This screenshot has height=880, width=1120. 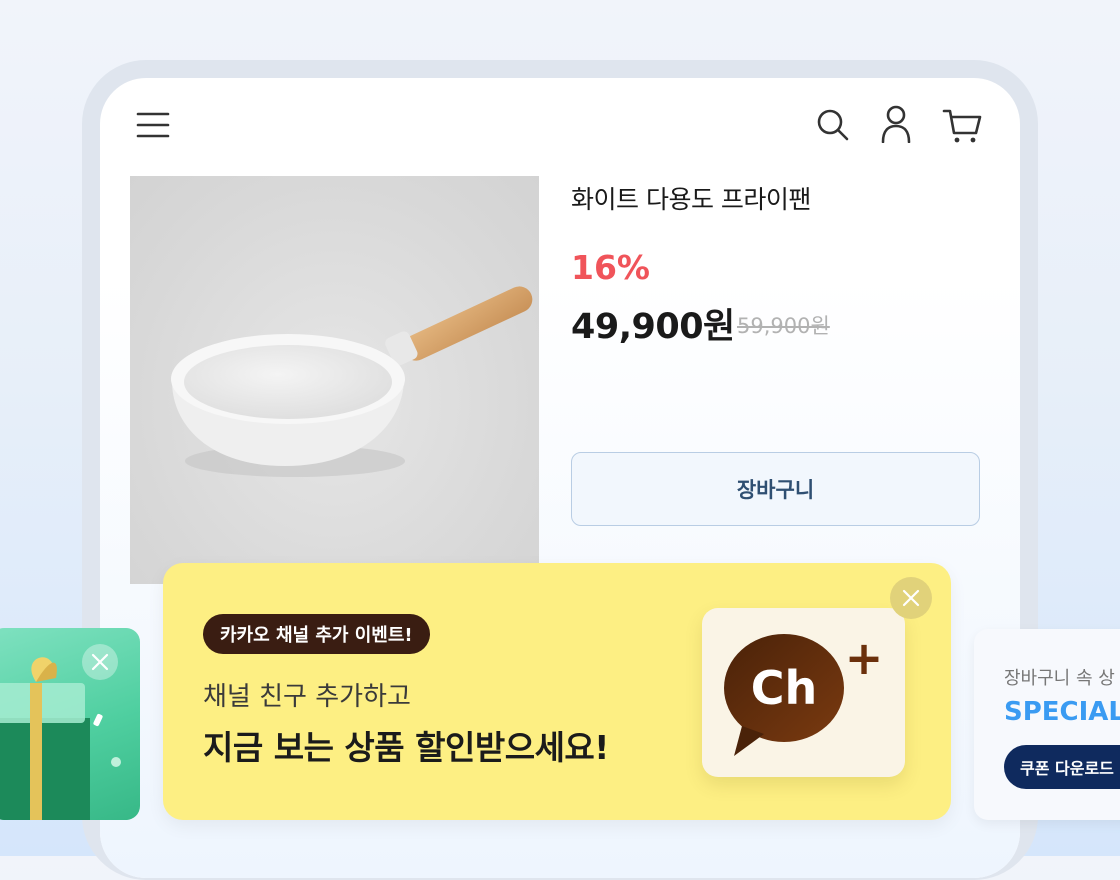 What do you see at coordinates (691, 199) in the screenshot?
I see `product-title: 화이트 다용도 프라이팬` at bounding box center [691, 199].